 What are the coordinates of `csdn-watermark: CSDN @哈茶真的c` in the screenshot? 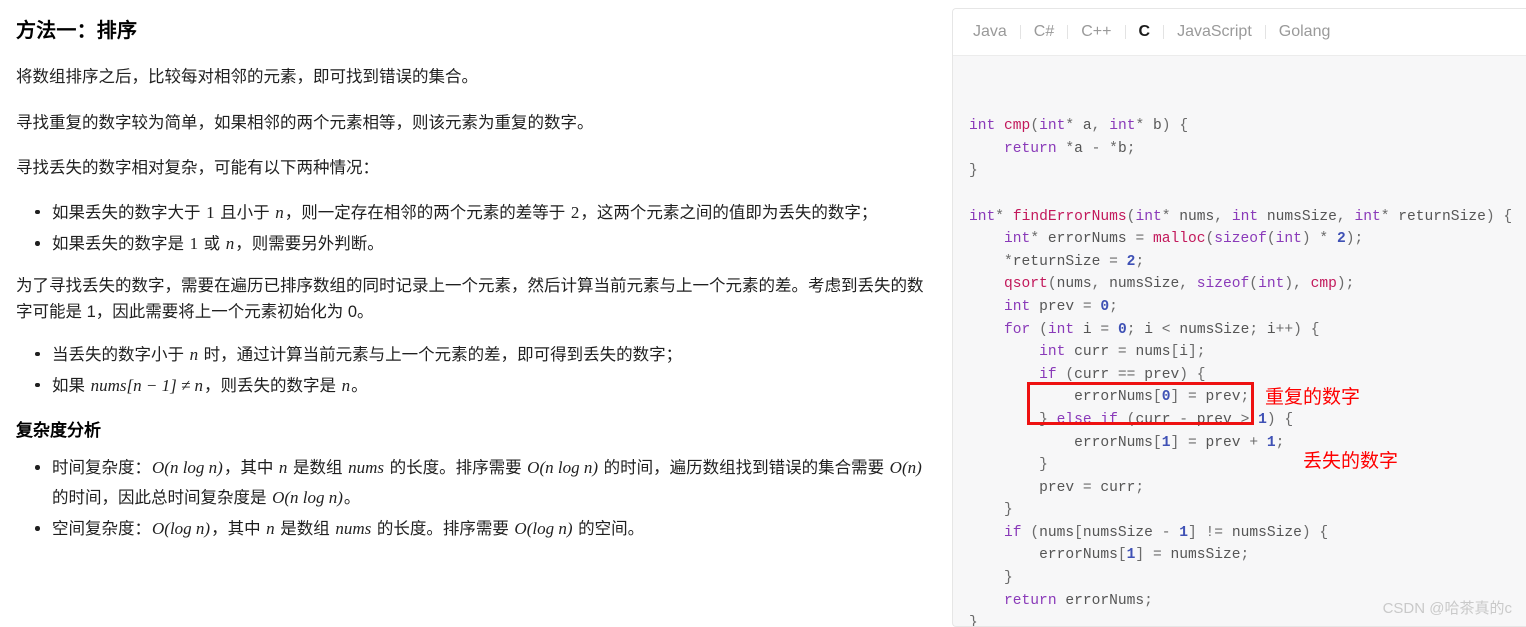 It's located at (1447, 608).